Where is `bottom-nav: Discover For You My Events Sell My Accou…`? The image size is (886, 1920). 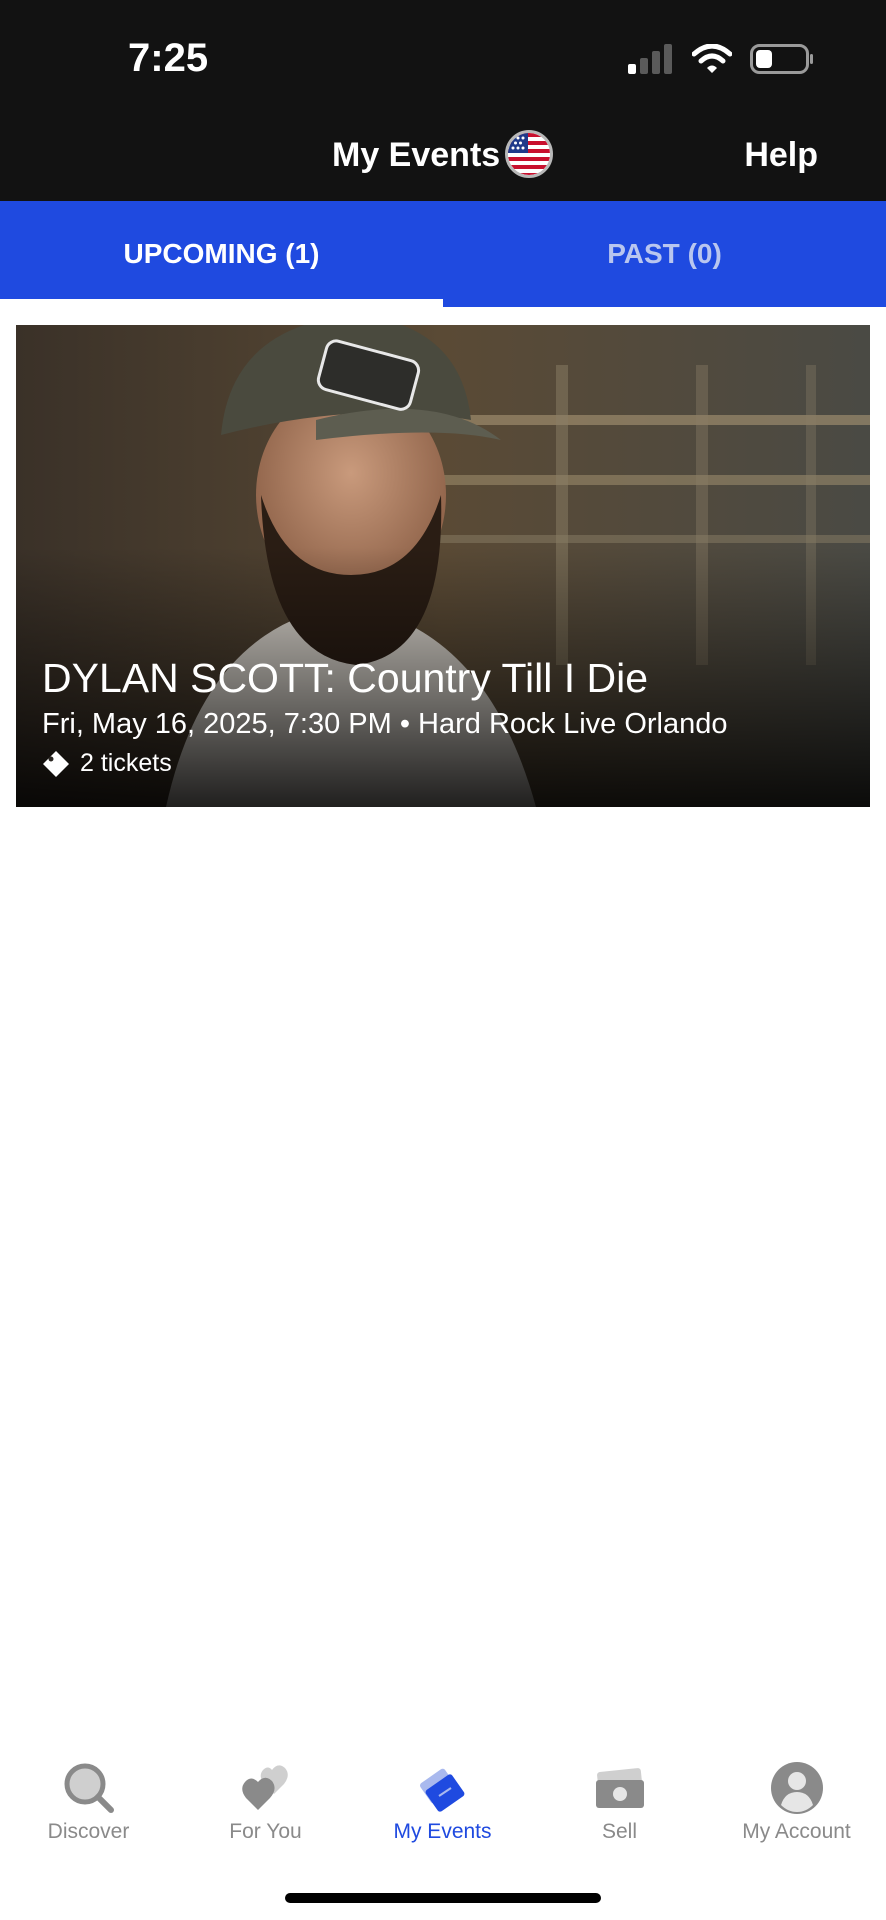
bottom-nav: Discover For You My Events Sell My Accou… is located at coordinates (443, 1795).